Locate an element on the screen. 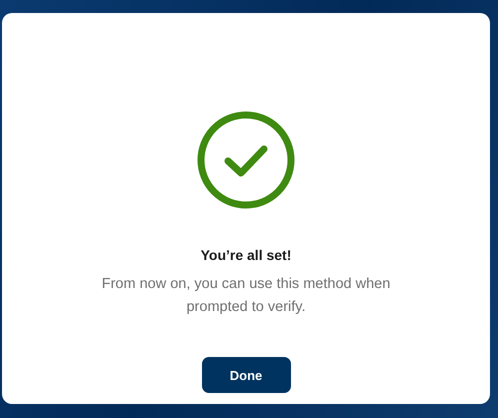 This screenshot has width=498, height=418. dialog-message: From now on, you can use this method when prompted to verify. is located at coordinates (246, 296).